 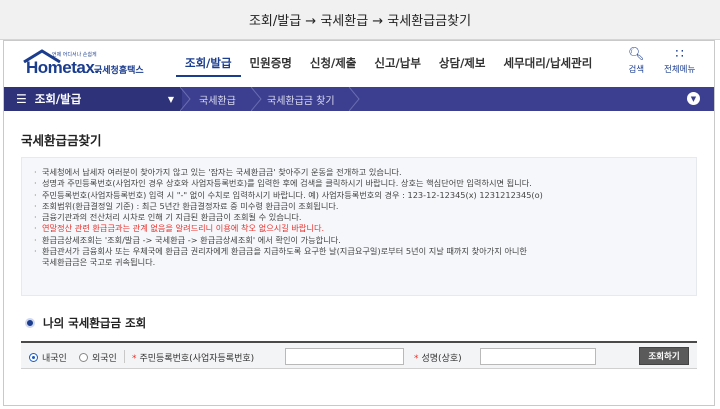 What do you see at coordinates (30, 323) in the screenshot?
I see `section-bullet-icon` at bounding box center [30, 323].